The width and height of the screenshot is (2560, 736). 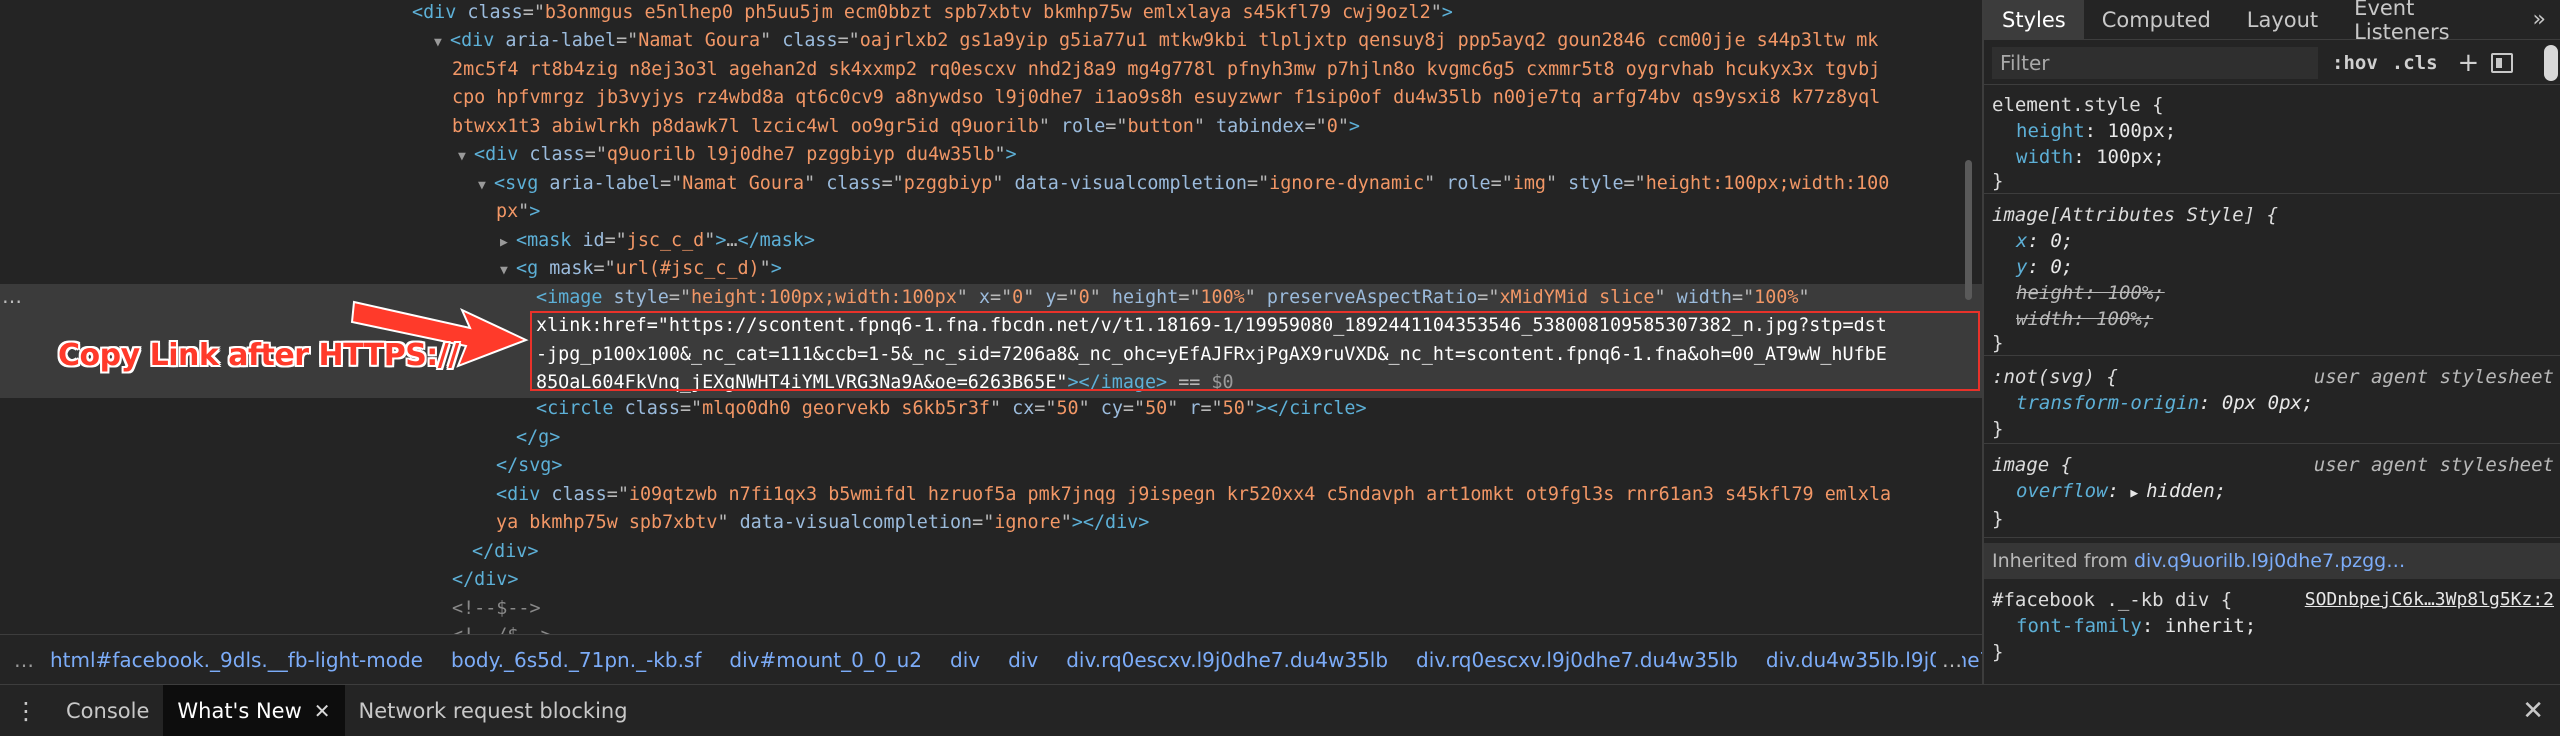 What do you see at coordinates (2469, 63) in the screenshot?
I see `new-style-rule-button: +` at bounding box center [2469, 63].